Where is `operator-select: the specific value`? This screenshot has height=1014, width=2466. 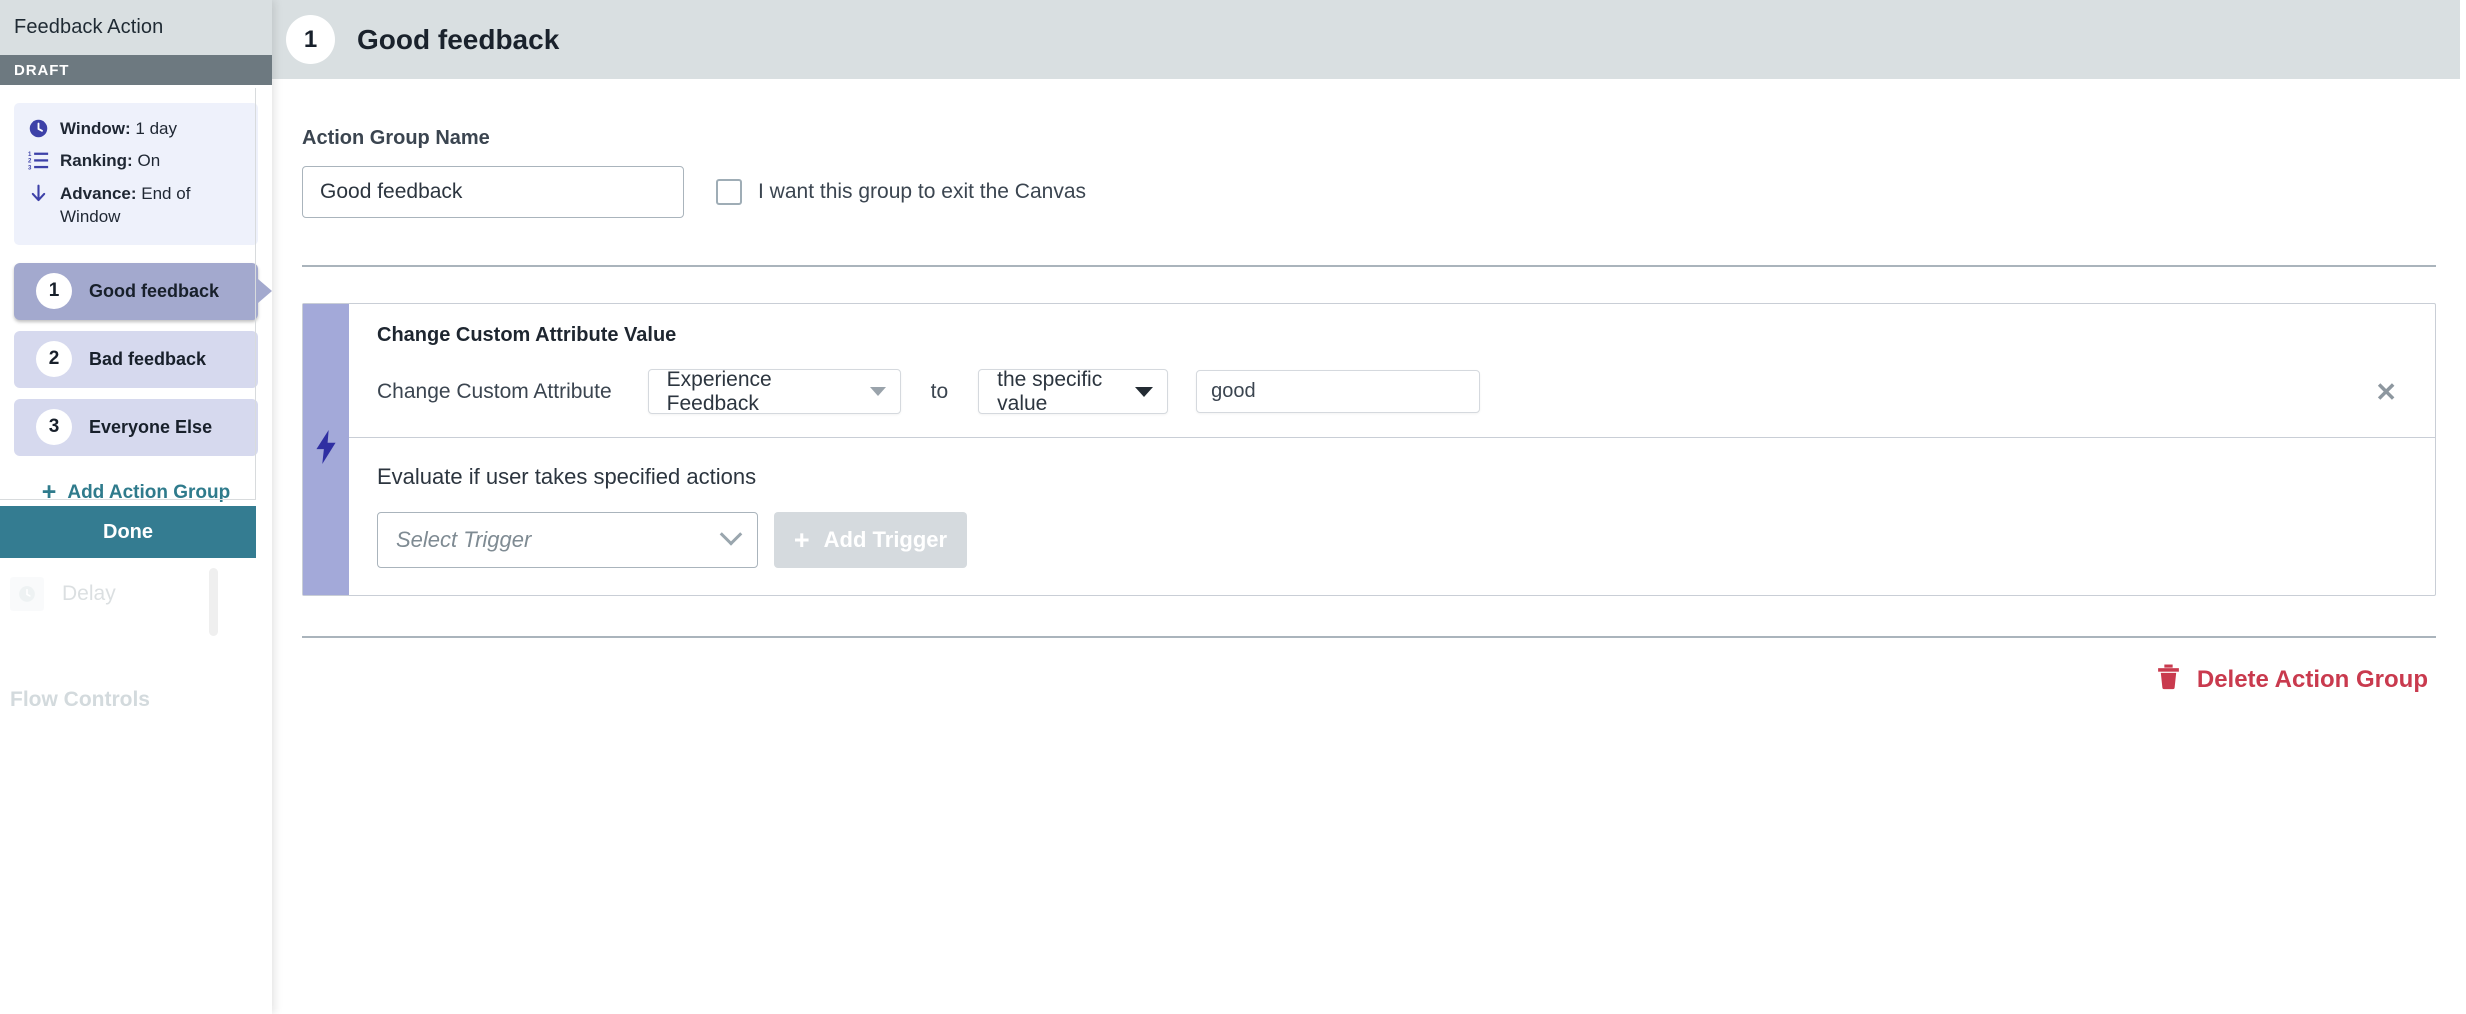 operator-select: the specific value is located at coordinates (1073, 391).